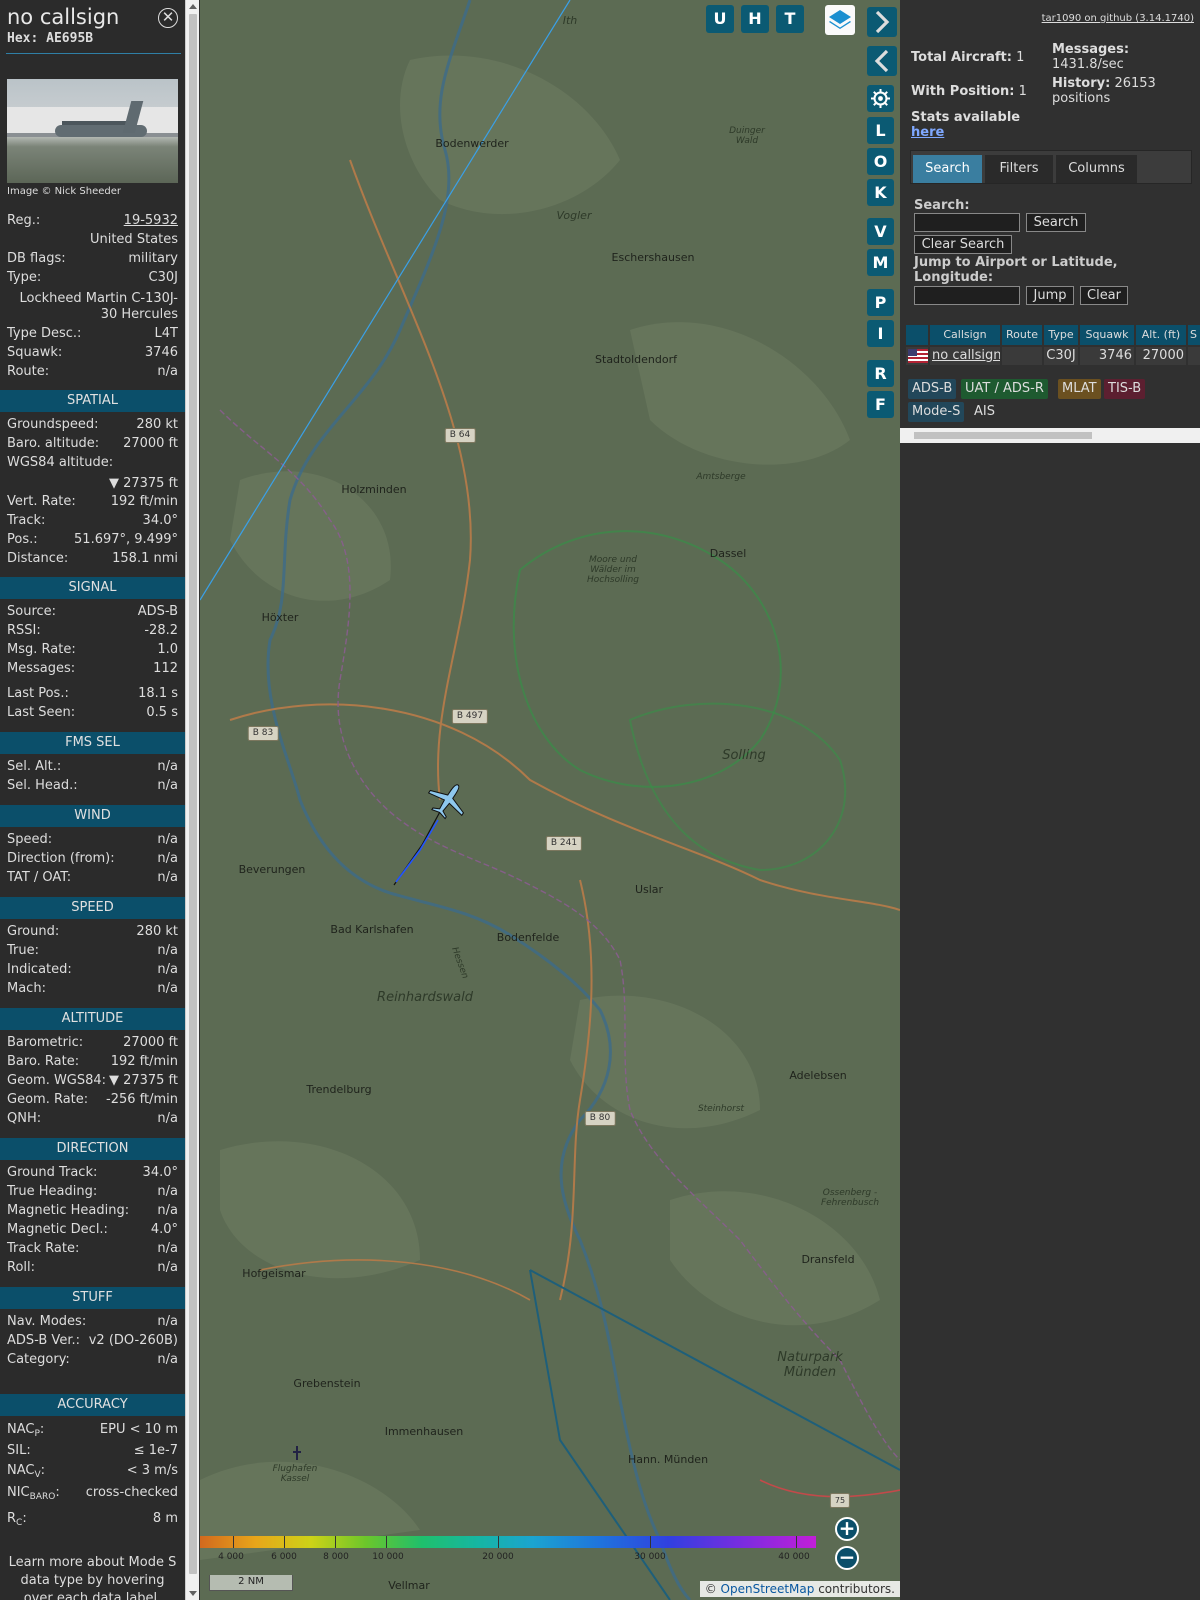  Describe the element at coordinates (151, 220) in the screenshot. I see `registration-link: 19-5932` at that location.